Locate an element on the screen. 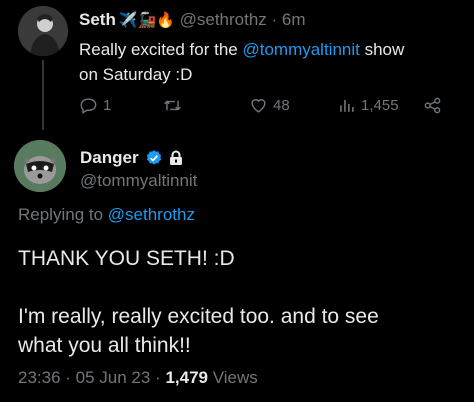  reply-count: 1 is located at coordinates (107, 105).